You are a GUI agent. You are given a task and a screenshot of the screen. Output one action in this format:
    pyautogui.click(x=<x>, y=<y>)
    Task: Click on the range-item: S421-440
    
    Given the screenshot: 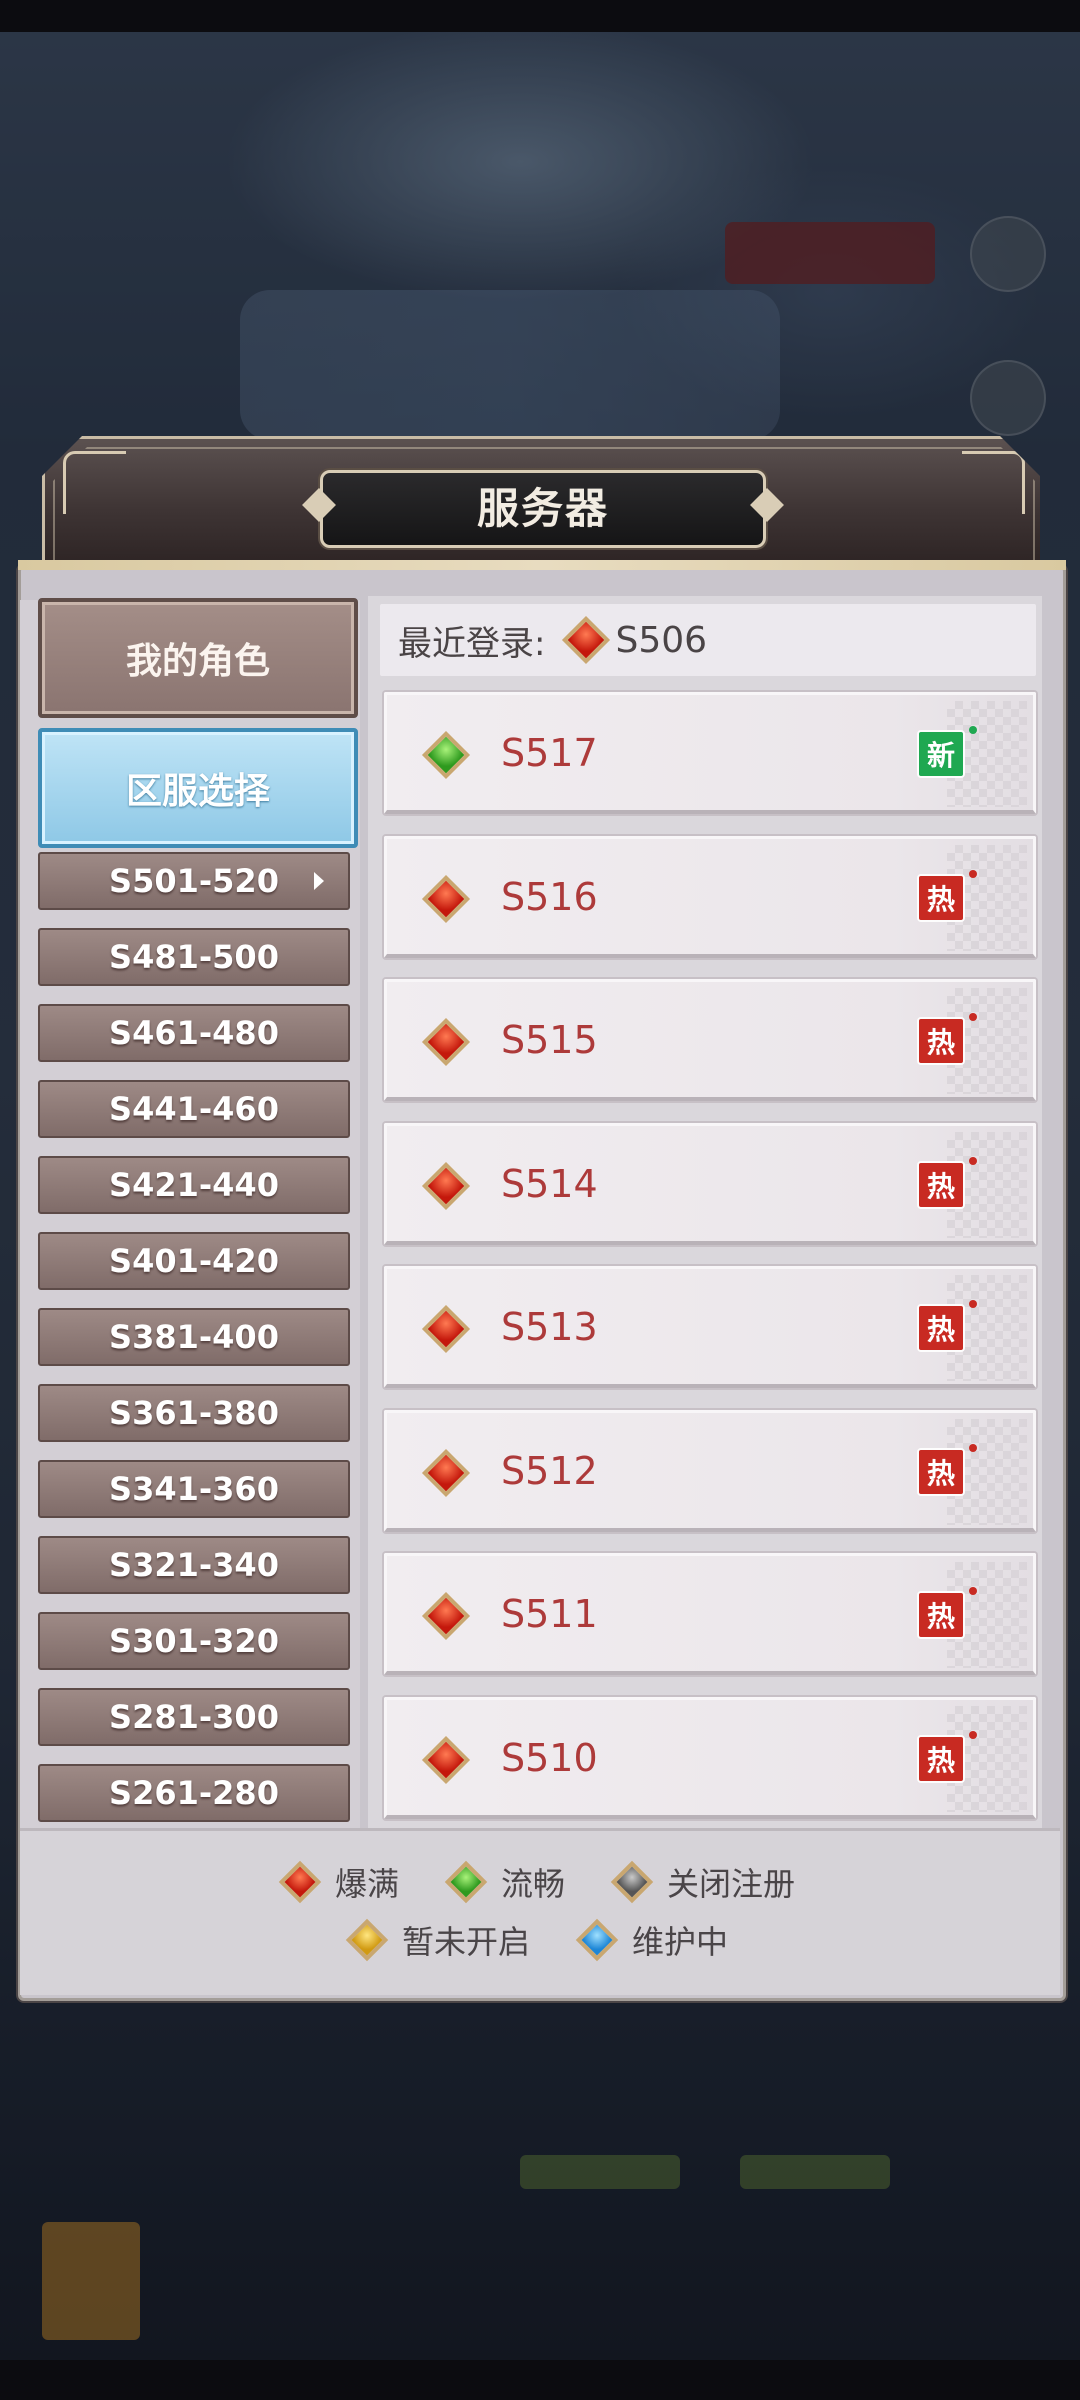 What is the action you would take?
    pyautogui.click(x=194, y=1185)
    